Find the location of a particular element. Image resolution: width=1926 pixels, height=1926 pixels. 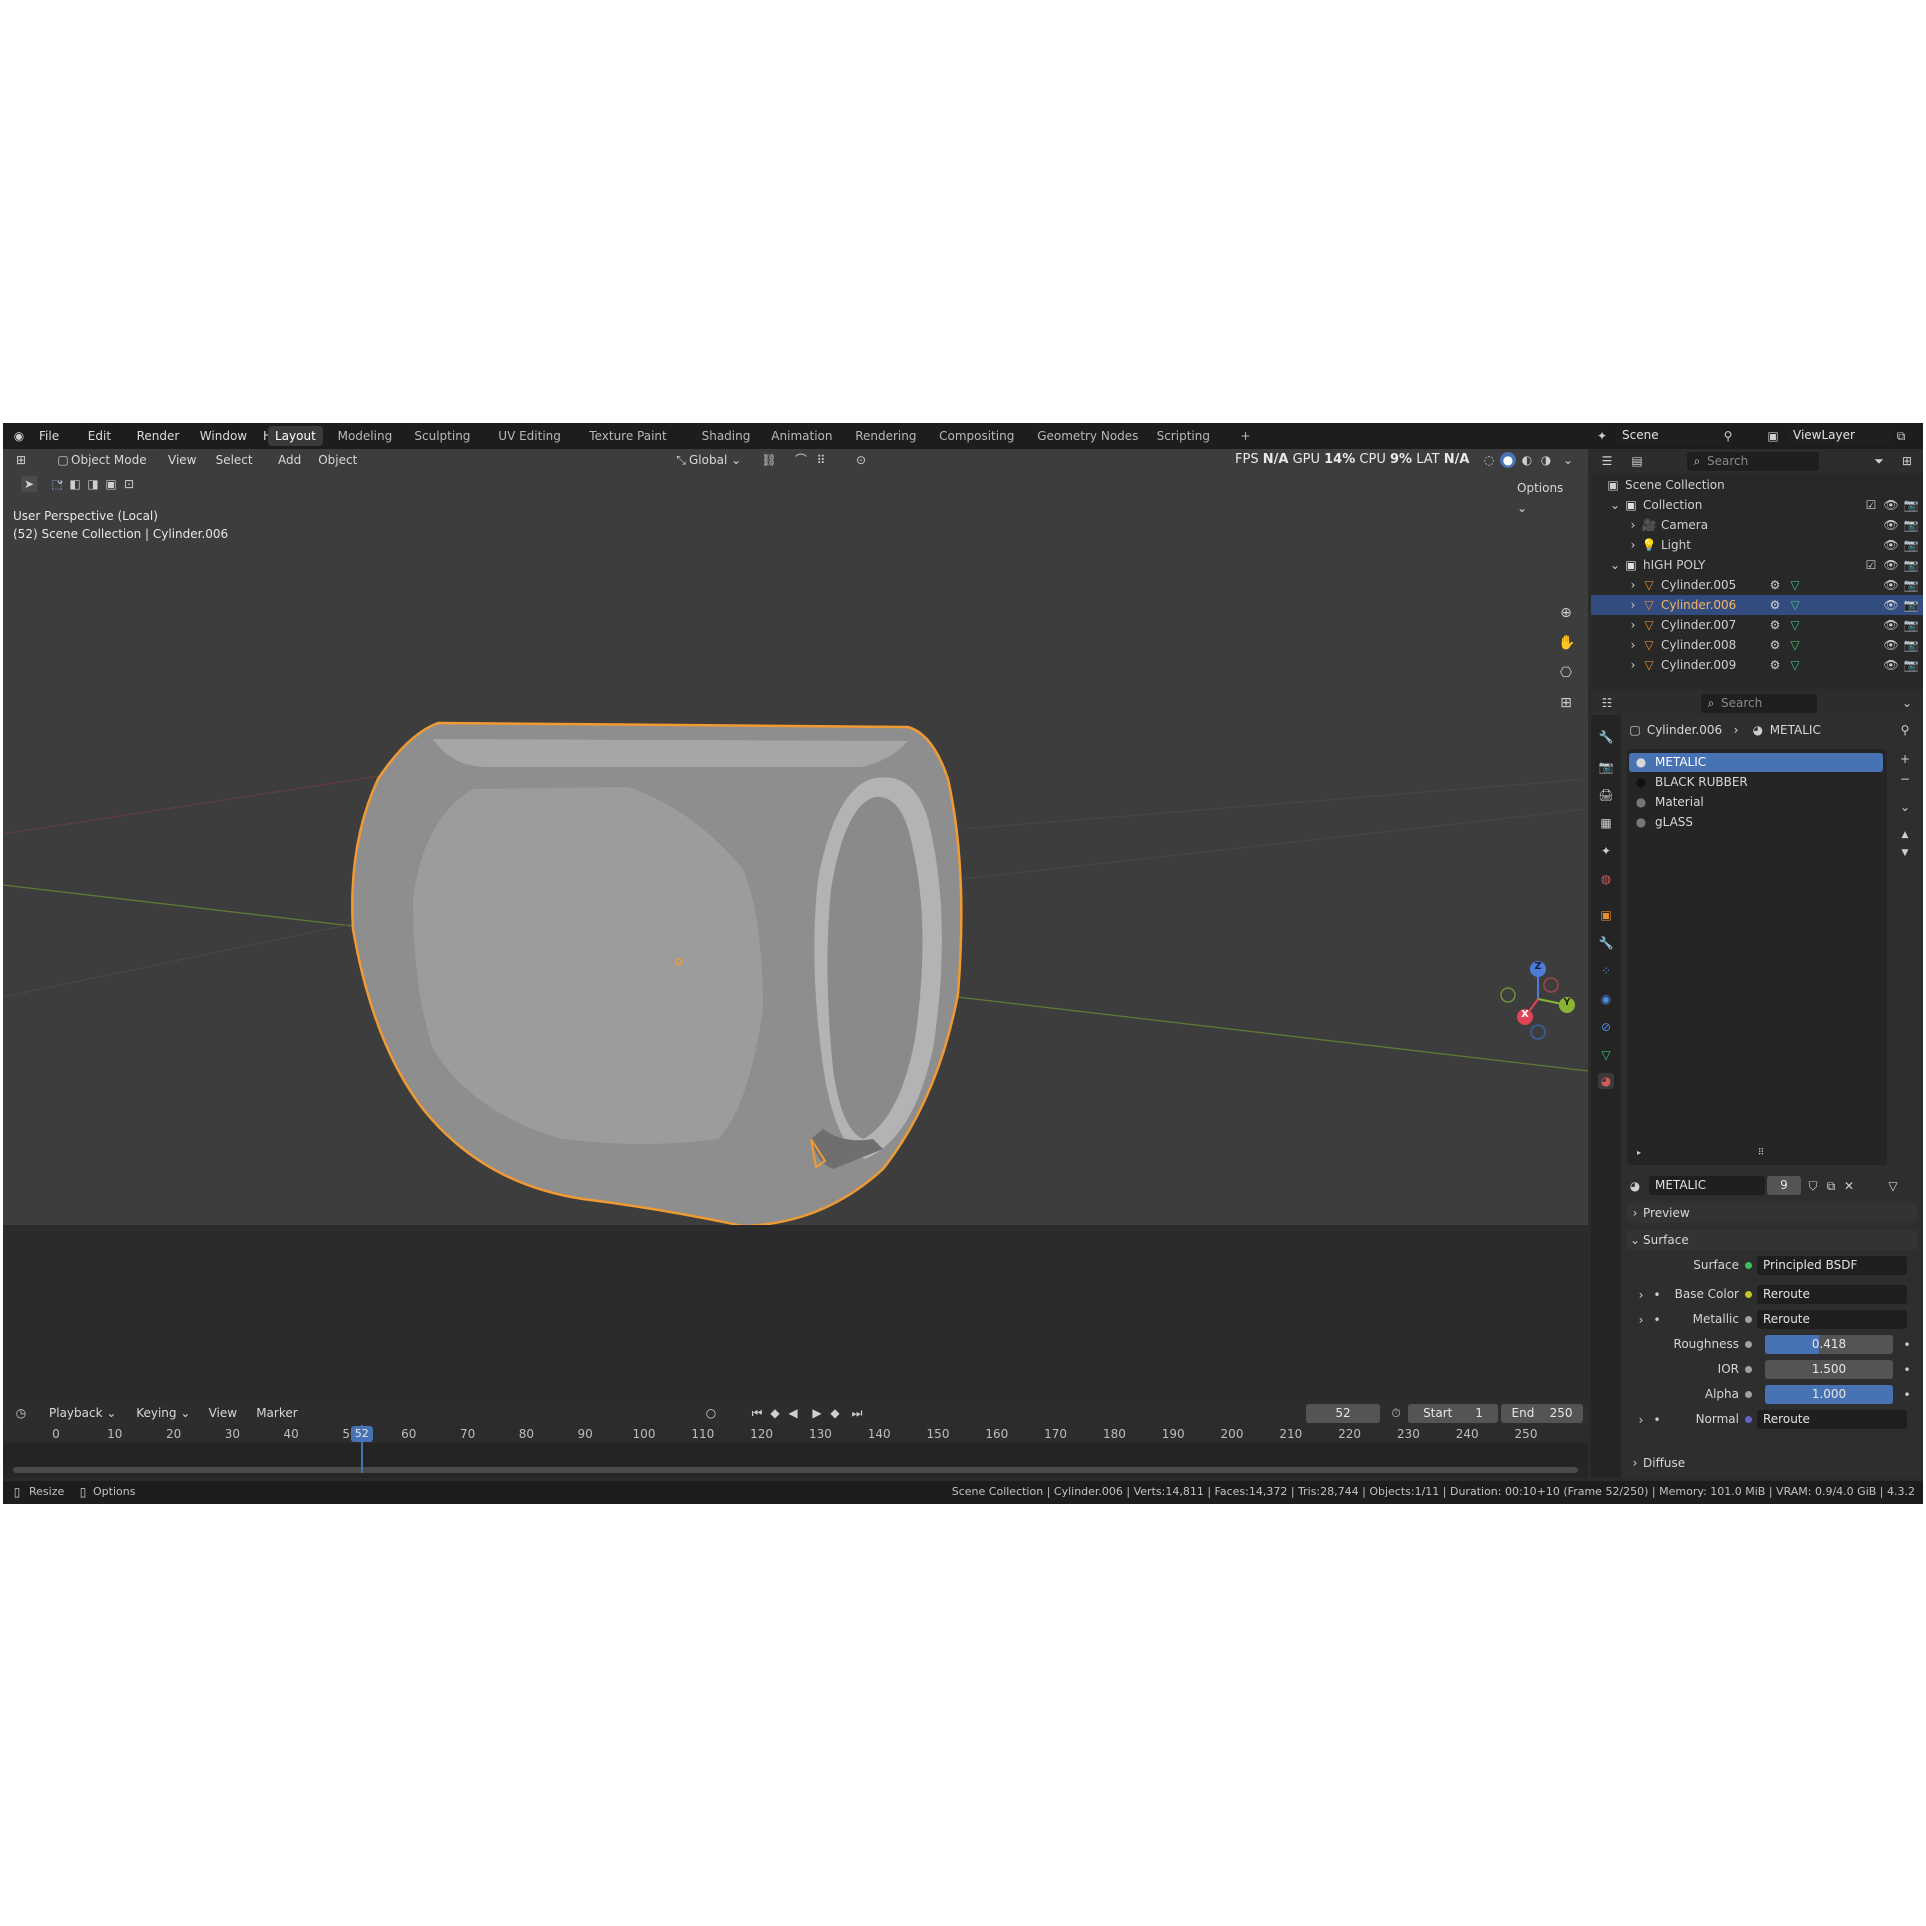

physics-tab-icon: ◉ is located at coordinates (1606, 999).